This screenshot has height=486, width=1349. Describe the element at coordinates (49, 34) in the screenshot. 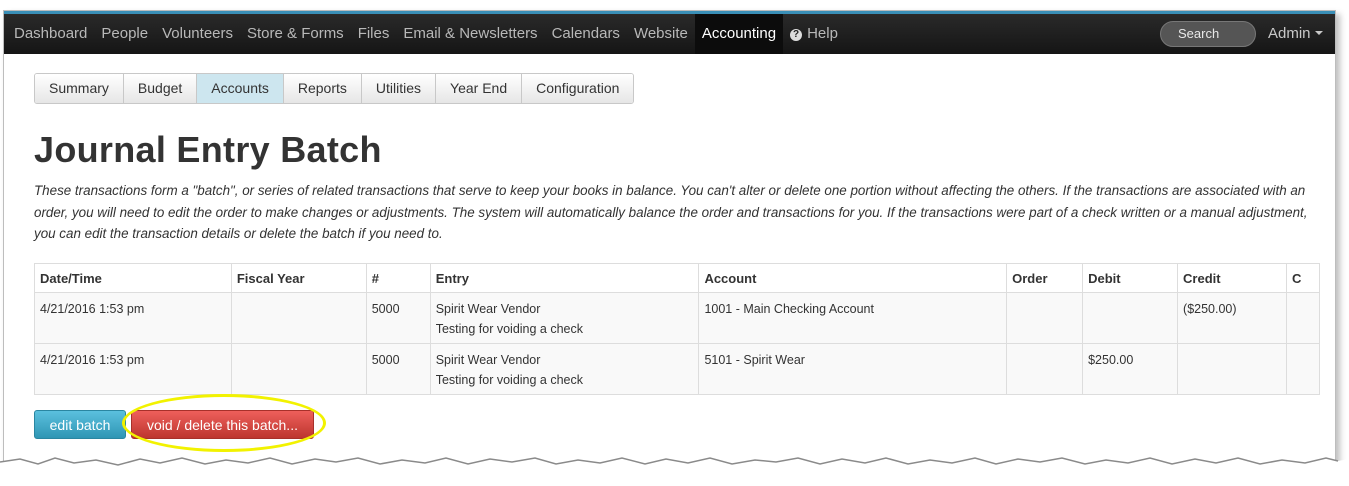

I see `nav-dashboard: Dashboard` at that location.